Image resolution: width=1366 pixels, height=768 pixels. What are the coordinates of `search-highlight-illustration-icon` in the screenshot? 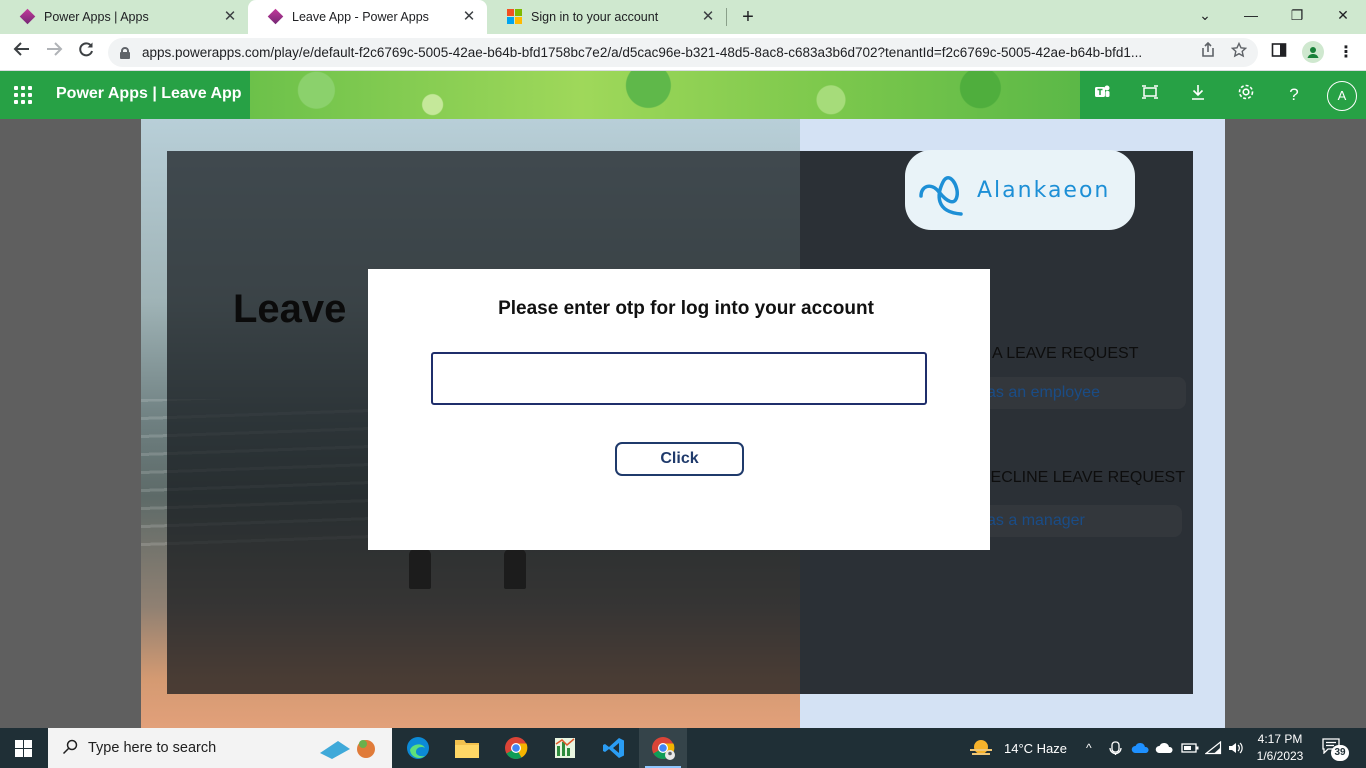 It's located at (349, 748).